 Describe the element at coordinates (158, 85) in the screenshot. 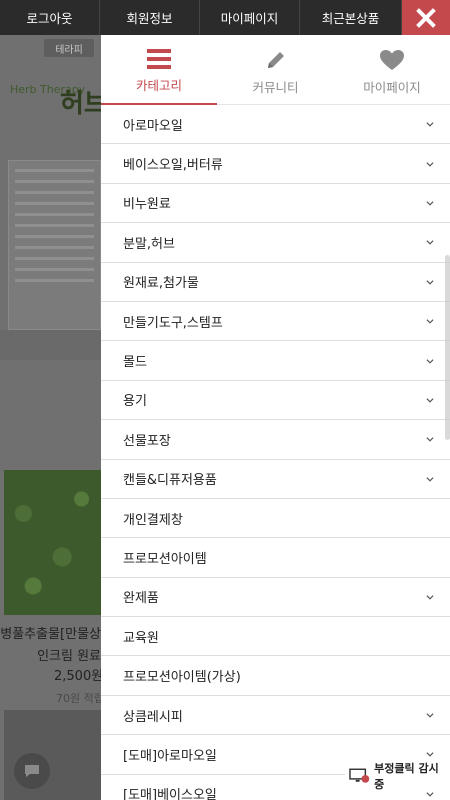

I see `tab-category-label: 카테고리` at that location.